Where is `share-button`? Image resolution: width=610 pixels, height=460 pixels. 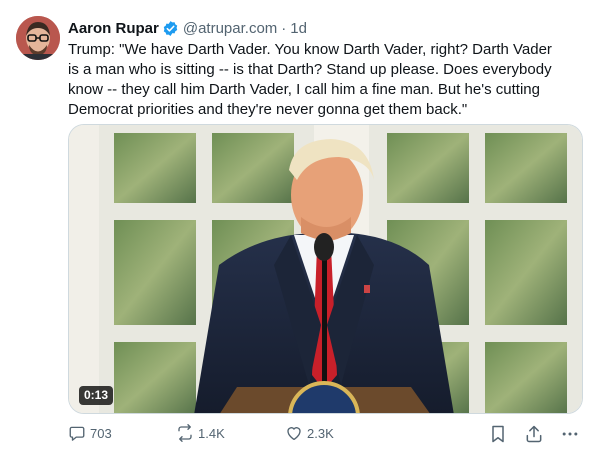 share-button is located at coordinates (534, 434).